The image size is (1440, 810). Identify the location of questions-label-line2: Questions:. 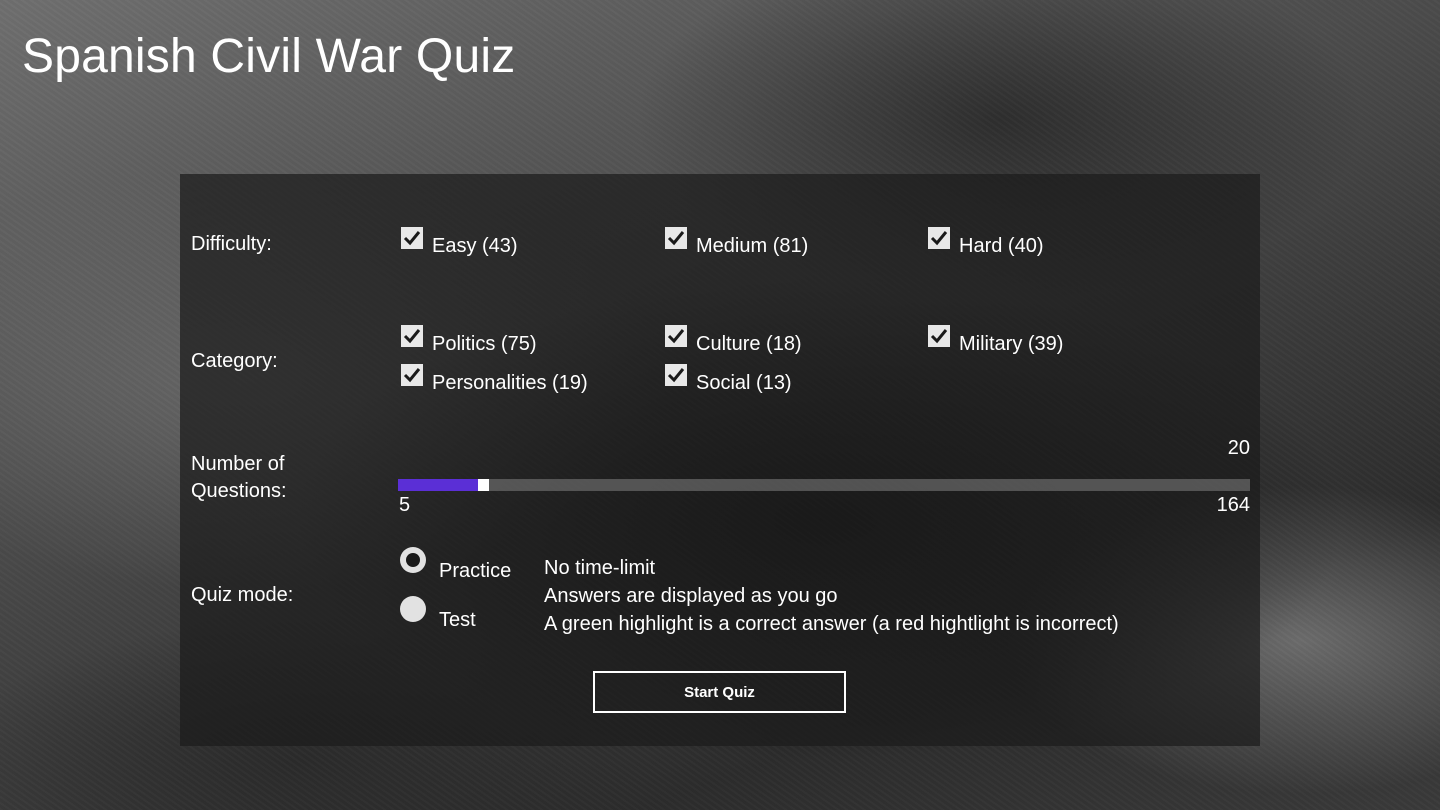
(239, 491).